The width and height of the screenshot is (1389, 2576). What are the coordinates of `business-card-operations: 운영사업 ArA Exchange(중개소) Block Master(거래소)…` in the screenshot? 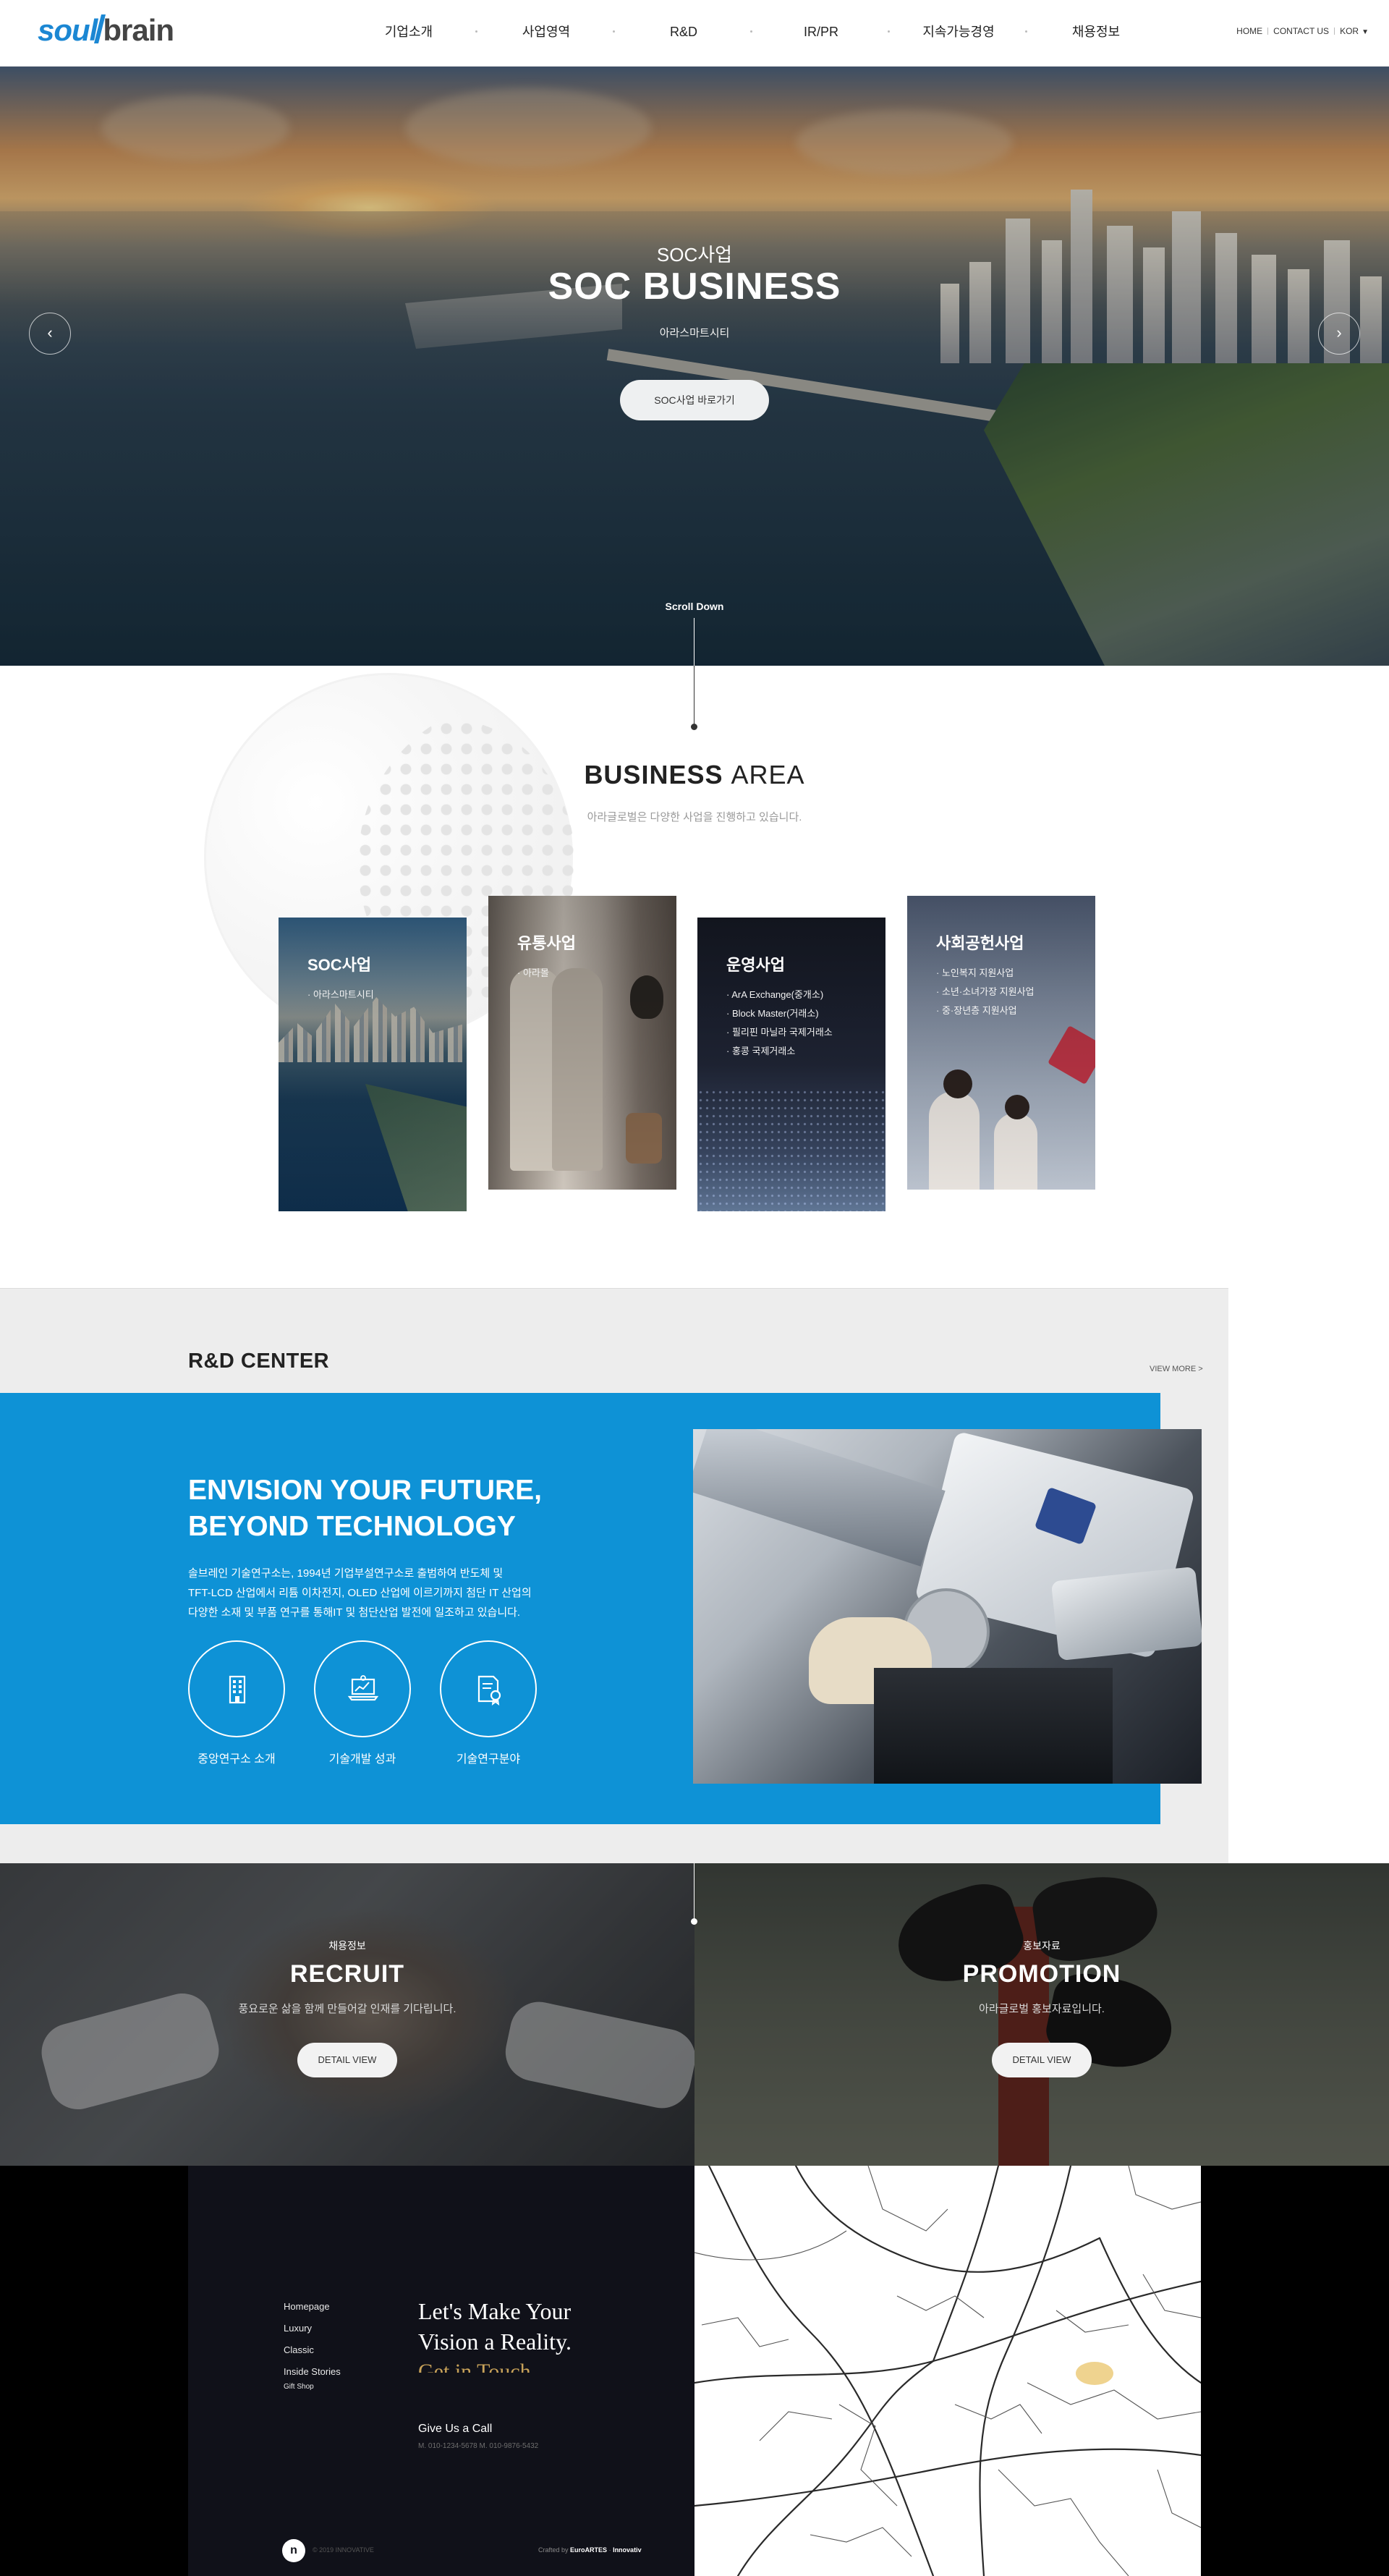 It's located at (791, 1064).